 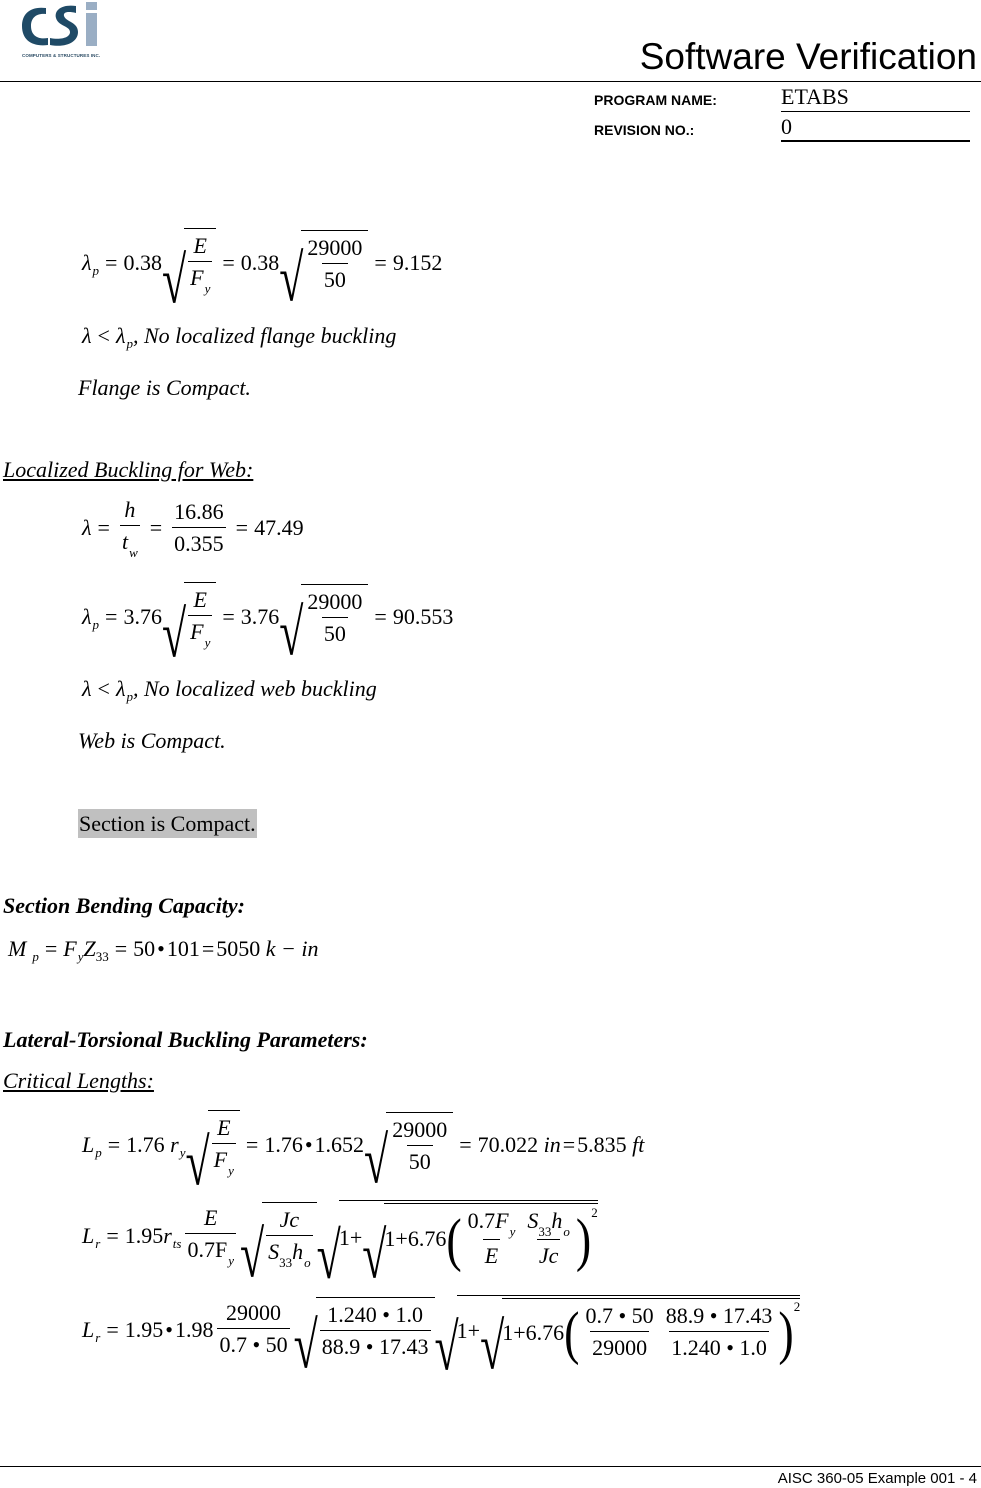 I want to click on symbol-f: F, so click(x=70, y=948).